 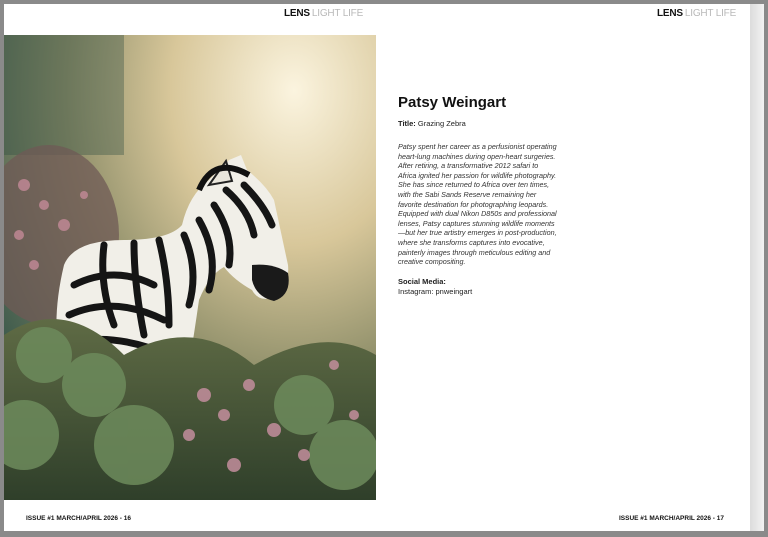 What do you see at coordinates (441, 123) in the screenshot?
I see `title-value: Grazing Zebra` at bounding box center [441, 123].